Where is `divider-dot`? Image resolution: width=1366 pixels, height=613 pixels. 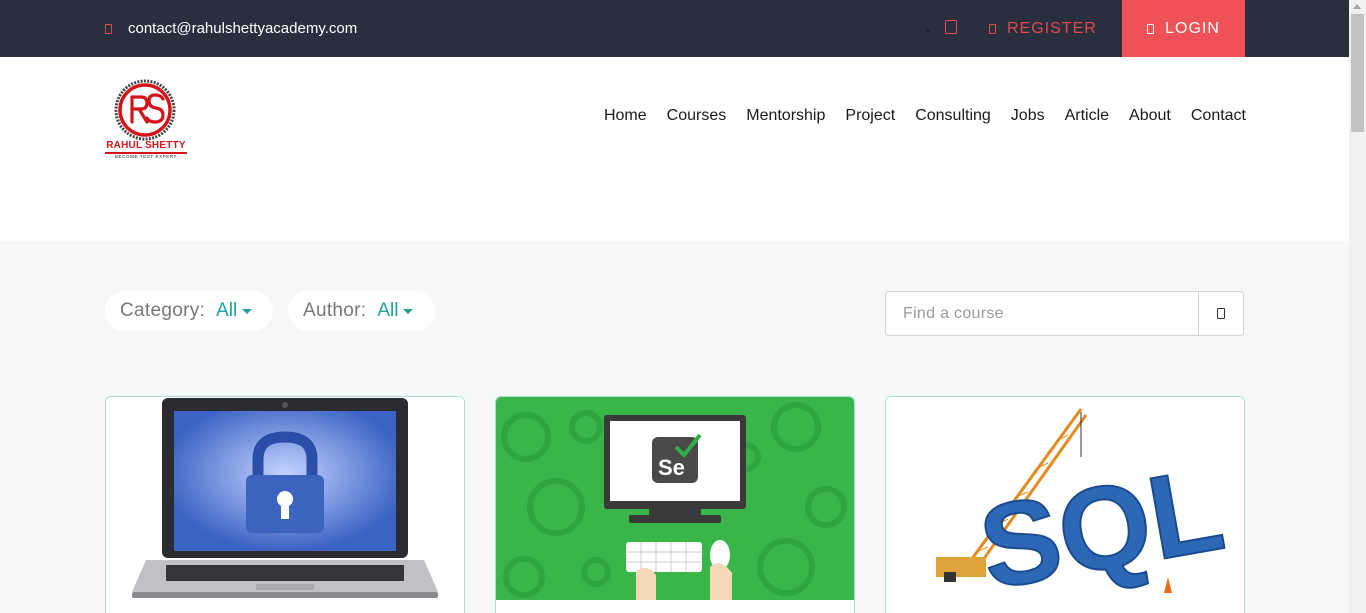 divider-dot is located at coordinates (928, 30).